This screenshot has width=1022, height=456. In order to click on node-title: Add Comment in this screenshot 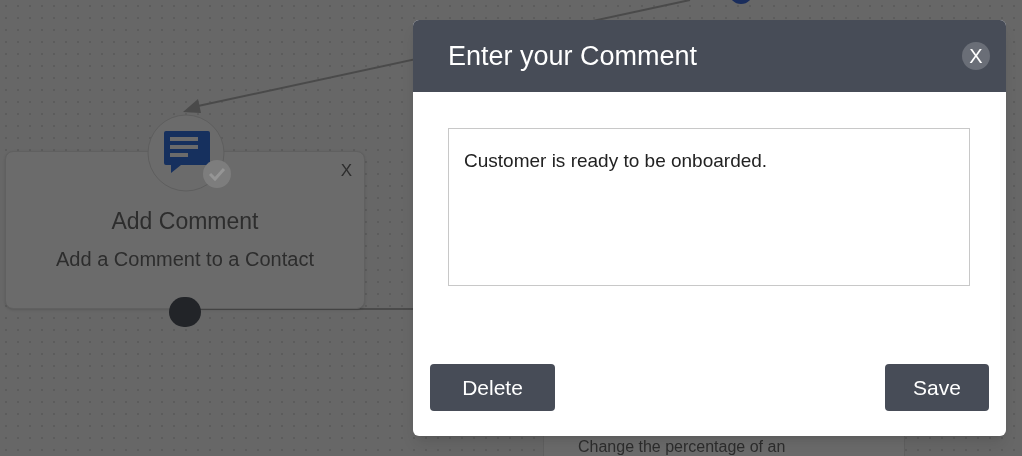, I will do `click(185, 221)`.